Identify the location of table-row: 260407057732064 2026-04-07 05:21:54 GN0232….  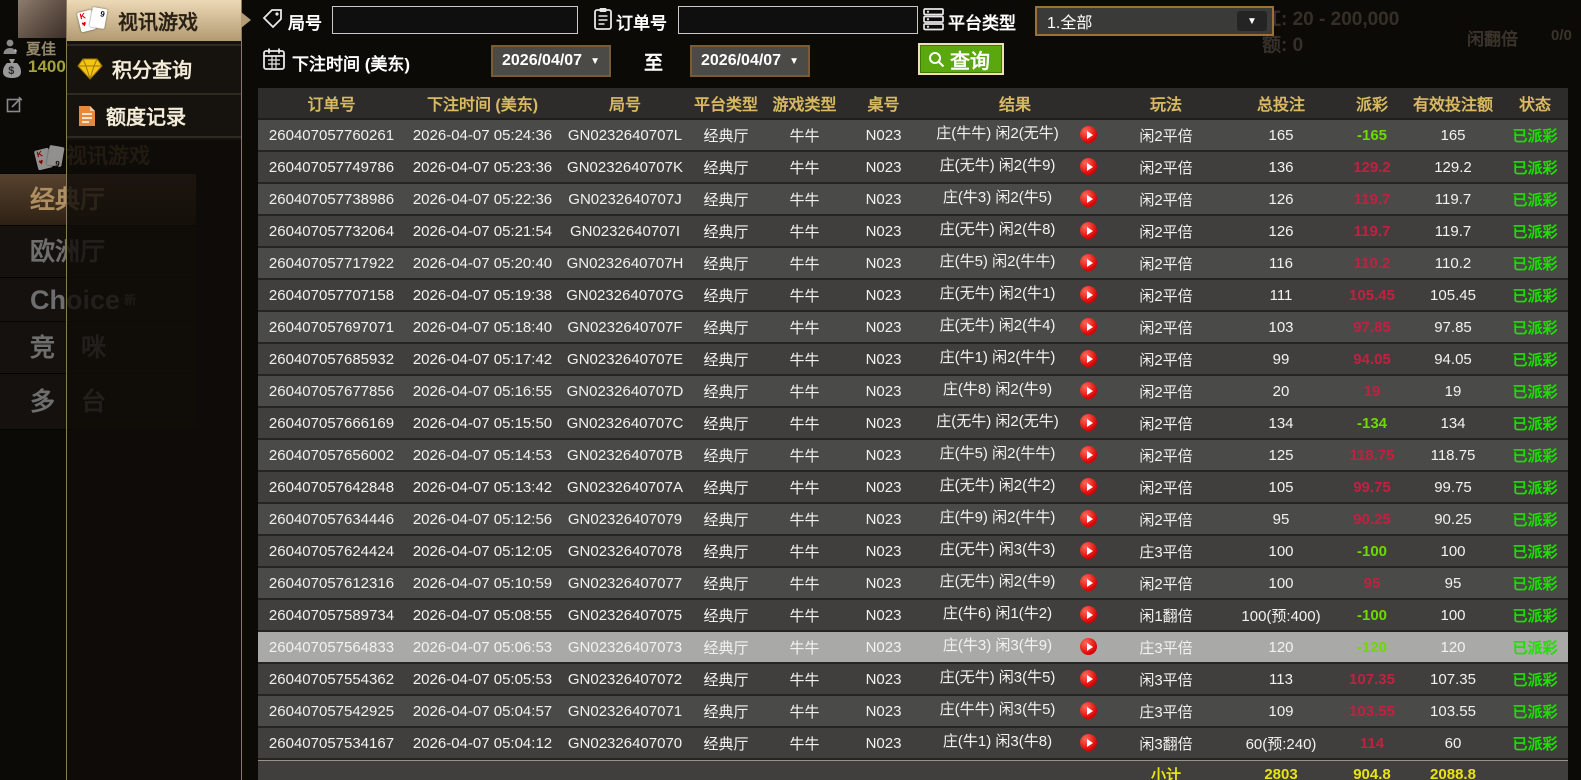
(913, 232).